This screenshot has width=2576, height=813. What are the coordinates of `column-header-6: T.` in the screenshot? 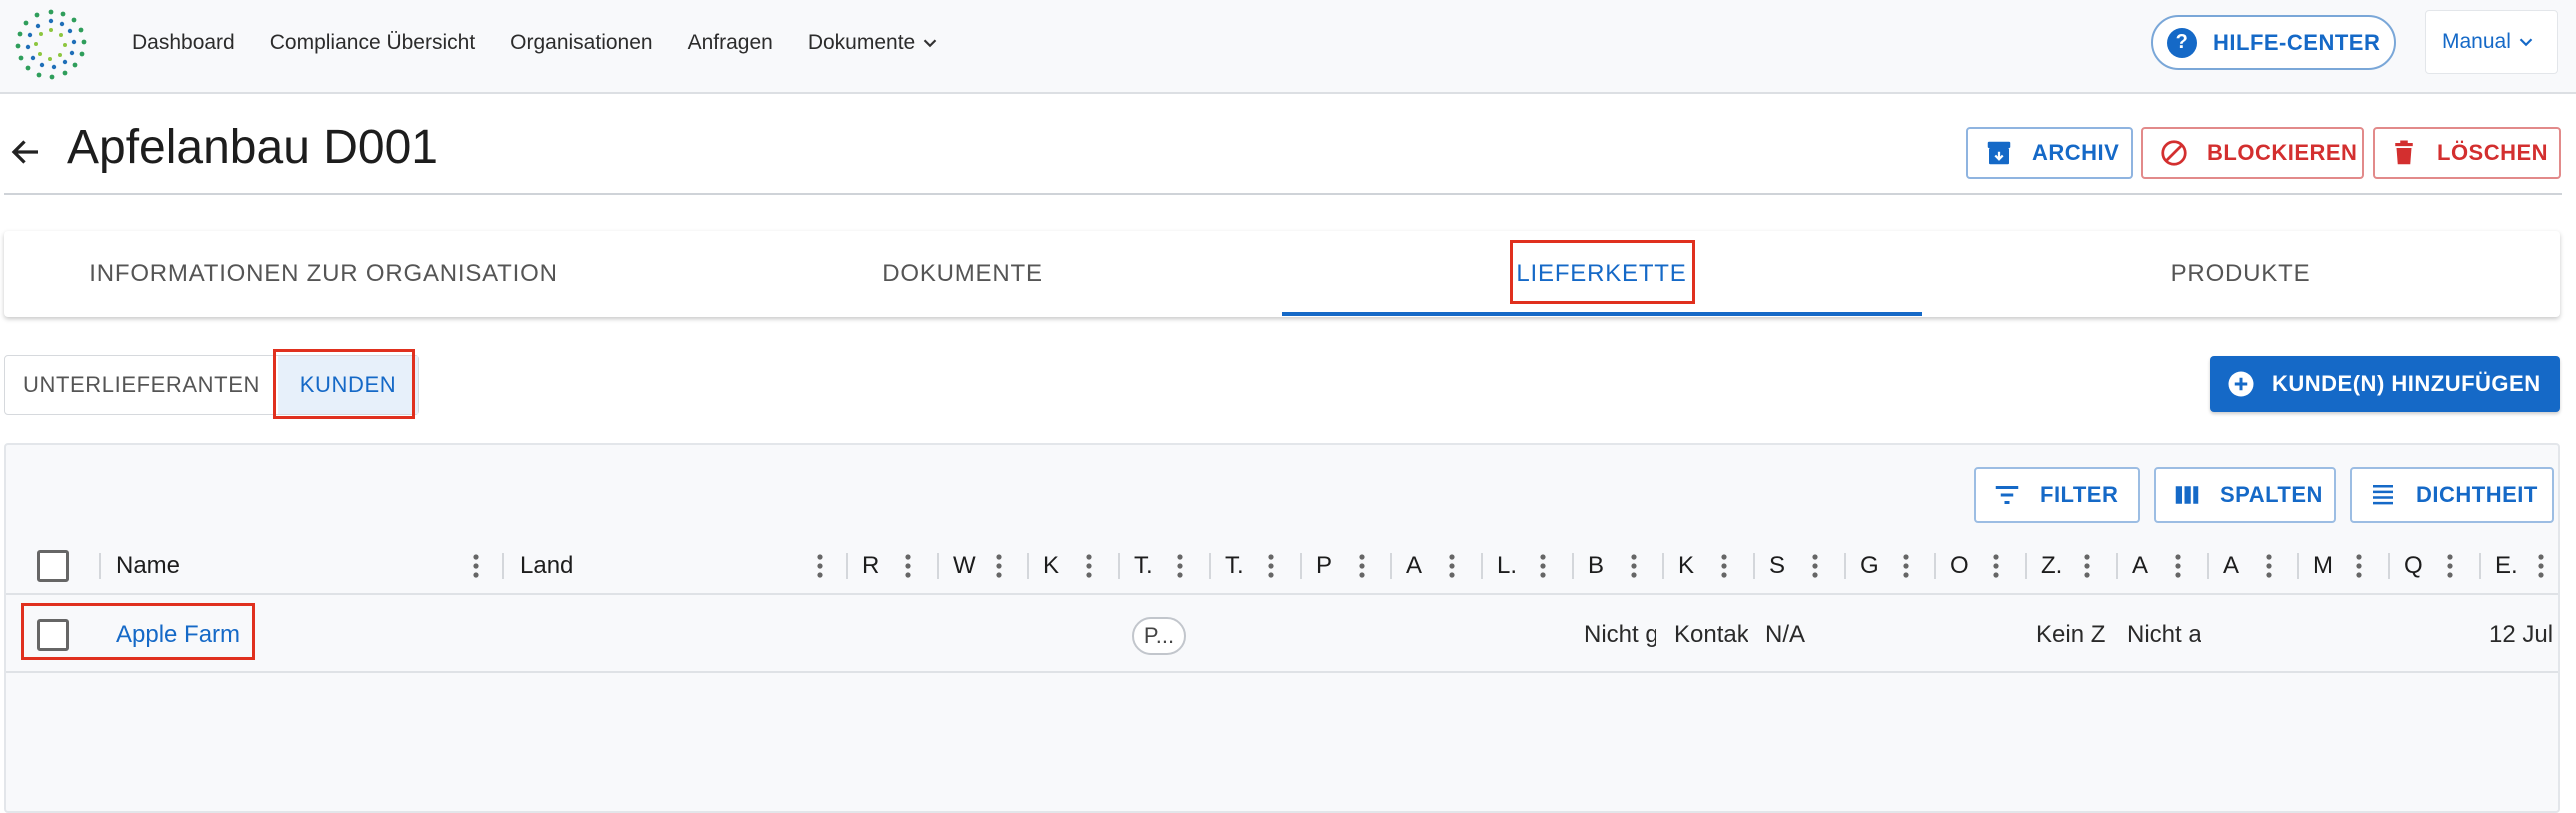 It's located at (1234, 566).